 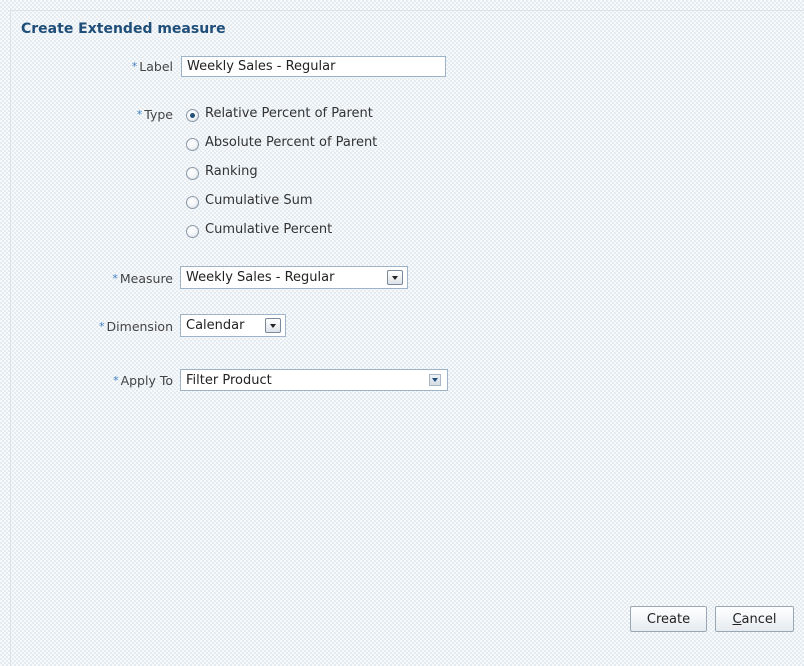 I want to click on dialog-top-border, so click(x=407, y=10).